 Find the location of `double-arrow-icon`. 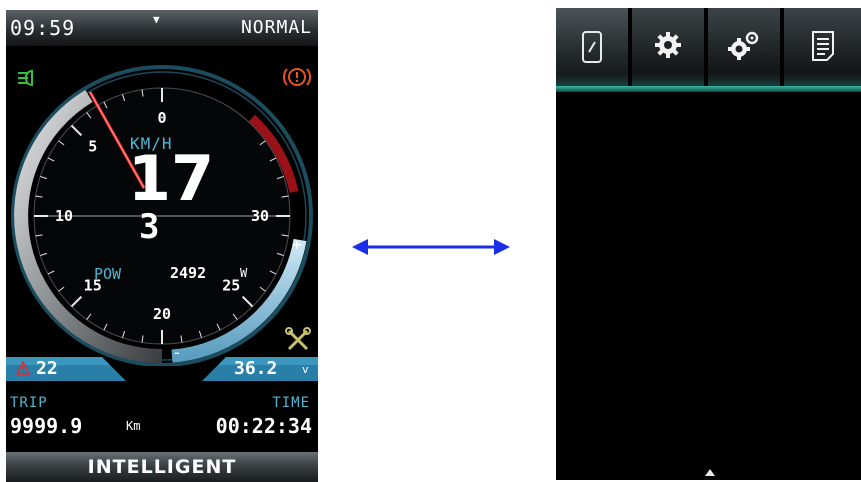

double-arrow-icon is located at coordinates (431, 247).